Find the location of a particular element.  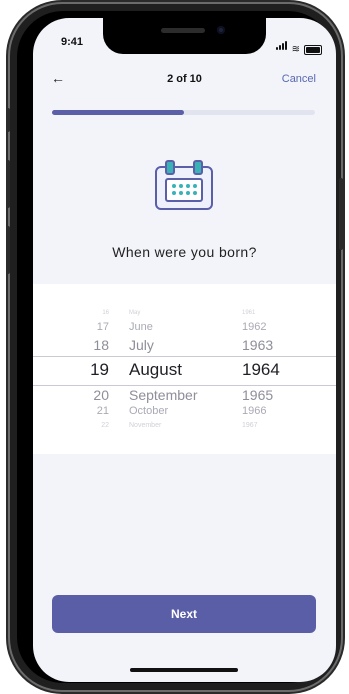

calendar-grid is located at coordinates (184, 190).